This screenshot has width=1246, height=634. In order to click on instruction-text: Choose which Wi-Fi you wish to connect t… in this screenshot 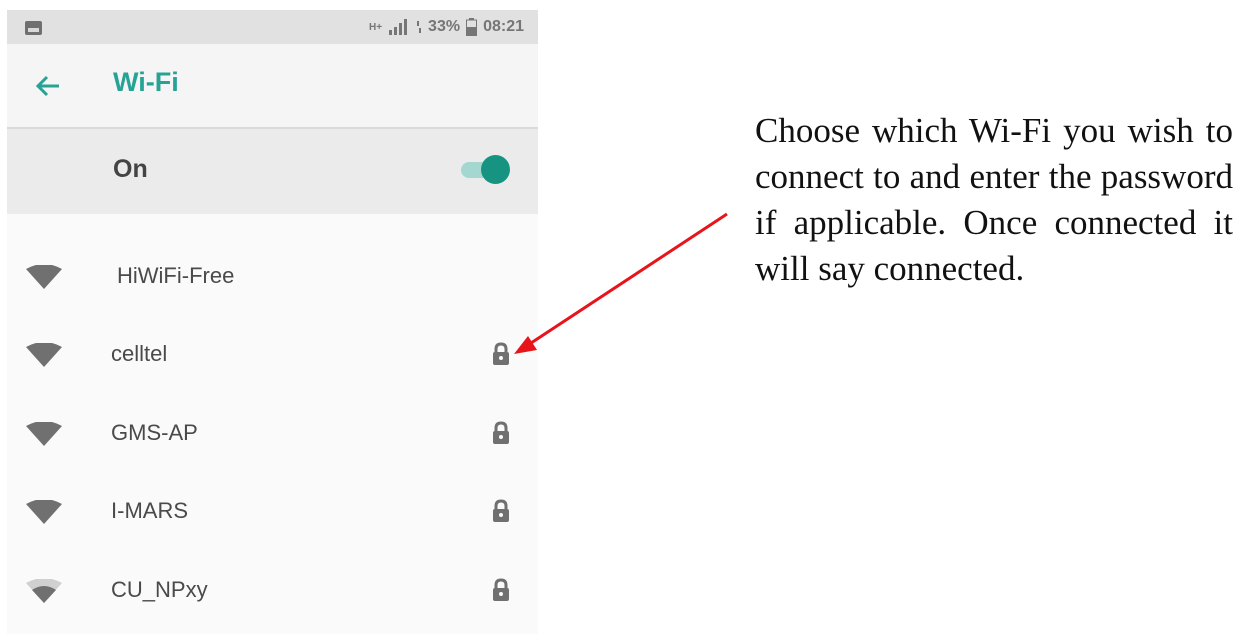, I will do `click(994, 199)`.